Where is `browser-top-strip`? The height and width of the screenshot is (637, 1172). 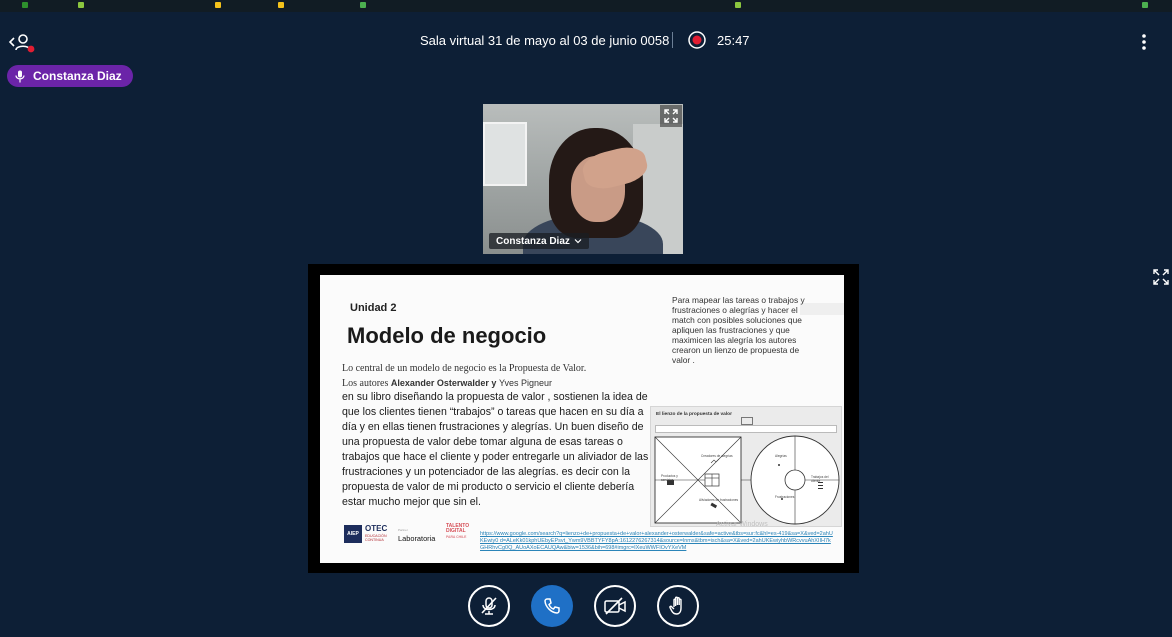
browser-top-strip is located at coordinates (586, 6).